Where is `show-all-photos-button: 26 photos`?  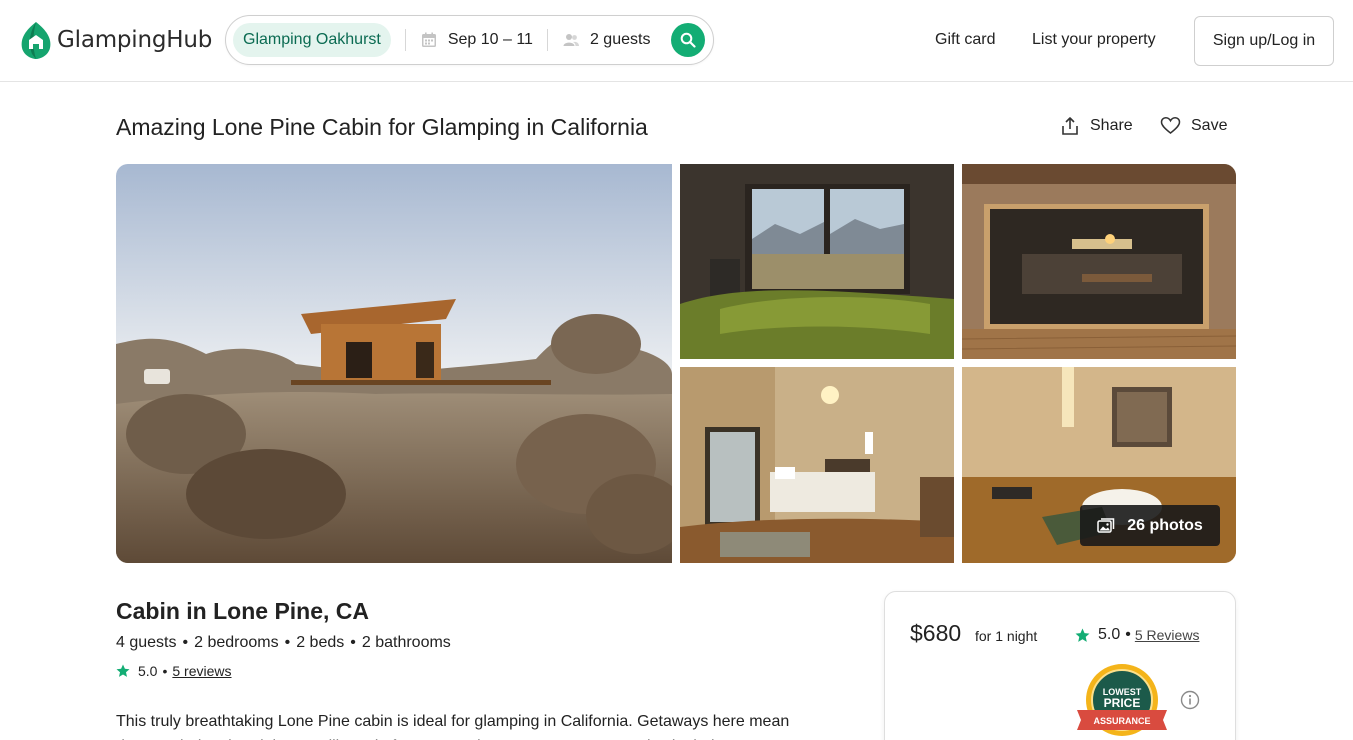 show-all-photos-button: 26 photos is located at coordinates (1150, 525).